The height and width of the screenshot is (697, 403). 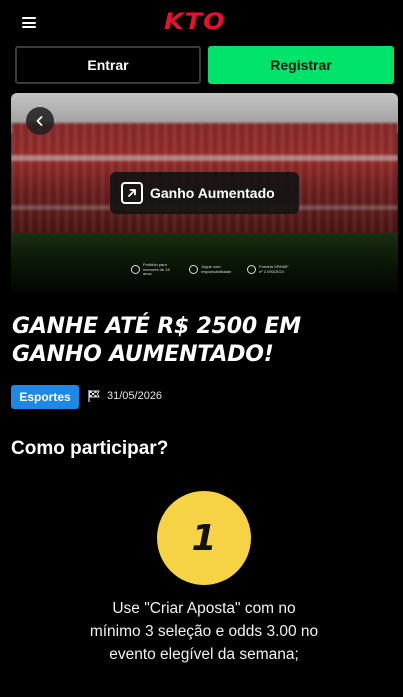 What do you see at coordinates (135, 396) in the screenshot?
I see `date-text: 31/05/2026` at bounding box center [135, 396].